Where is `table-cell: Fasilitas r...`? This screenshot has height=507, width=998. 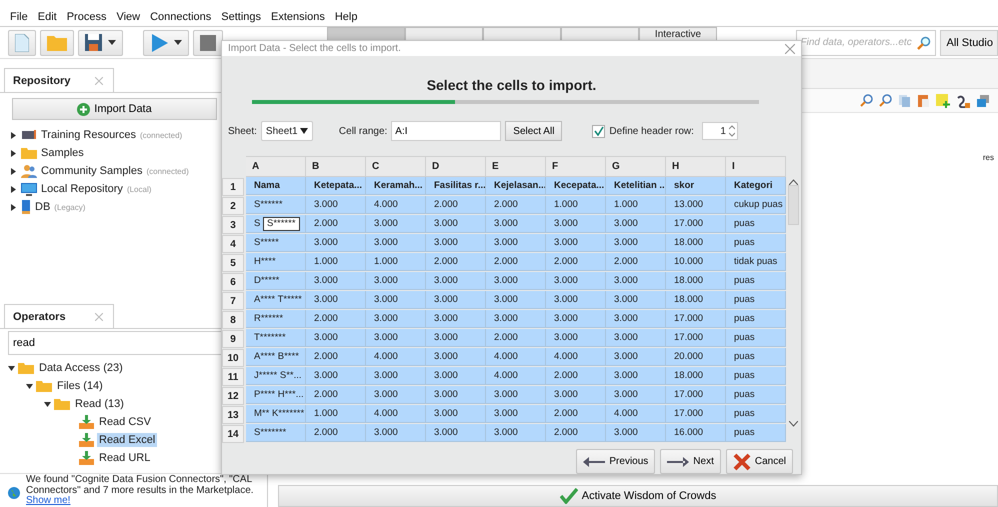
table-cell: Fasilitas r... is located at coordinates (456, 186).